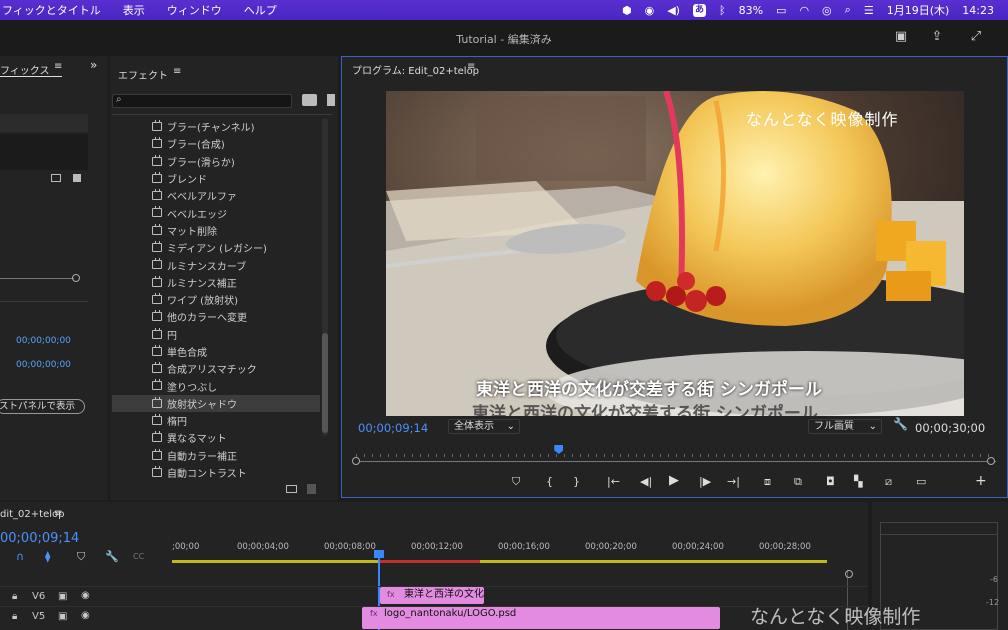 This screenshot has height=630, width=1008. Describe the element at coordinates (216, 161) in the screenshot. I see `effect-item: ブラー(滑らか)` at that location.